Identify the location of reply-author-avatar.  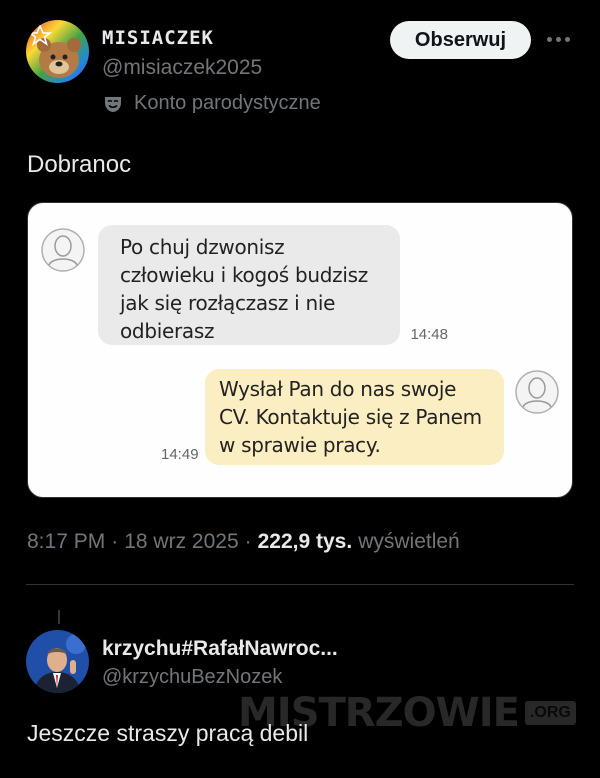
(57, 661).